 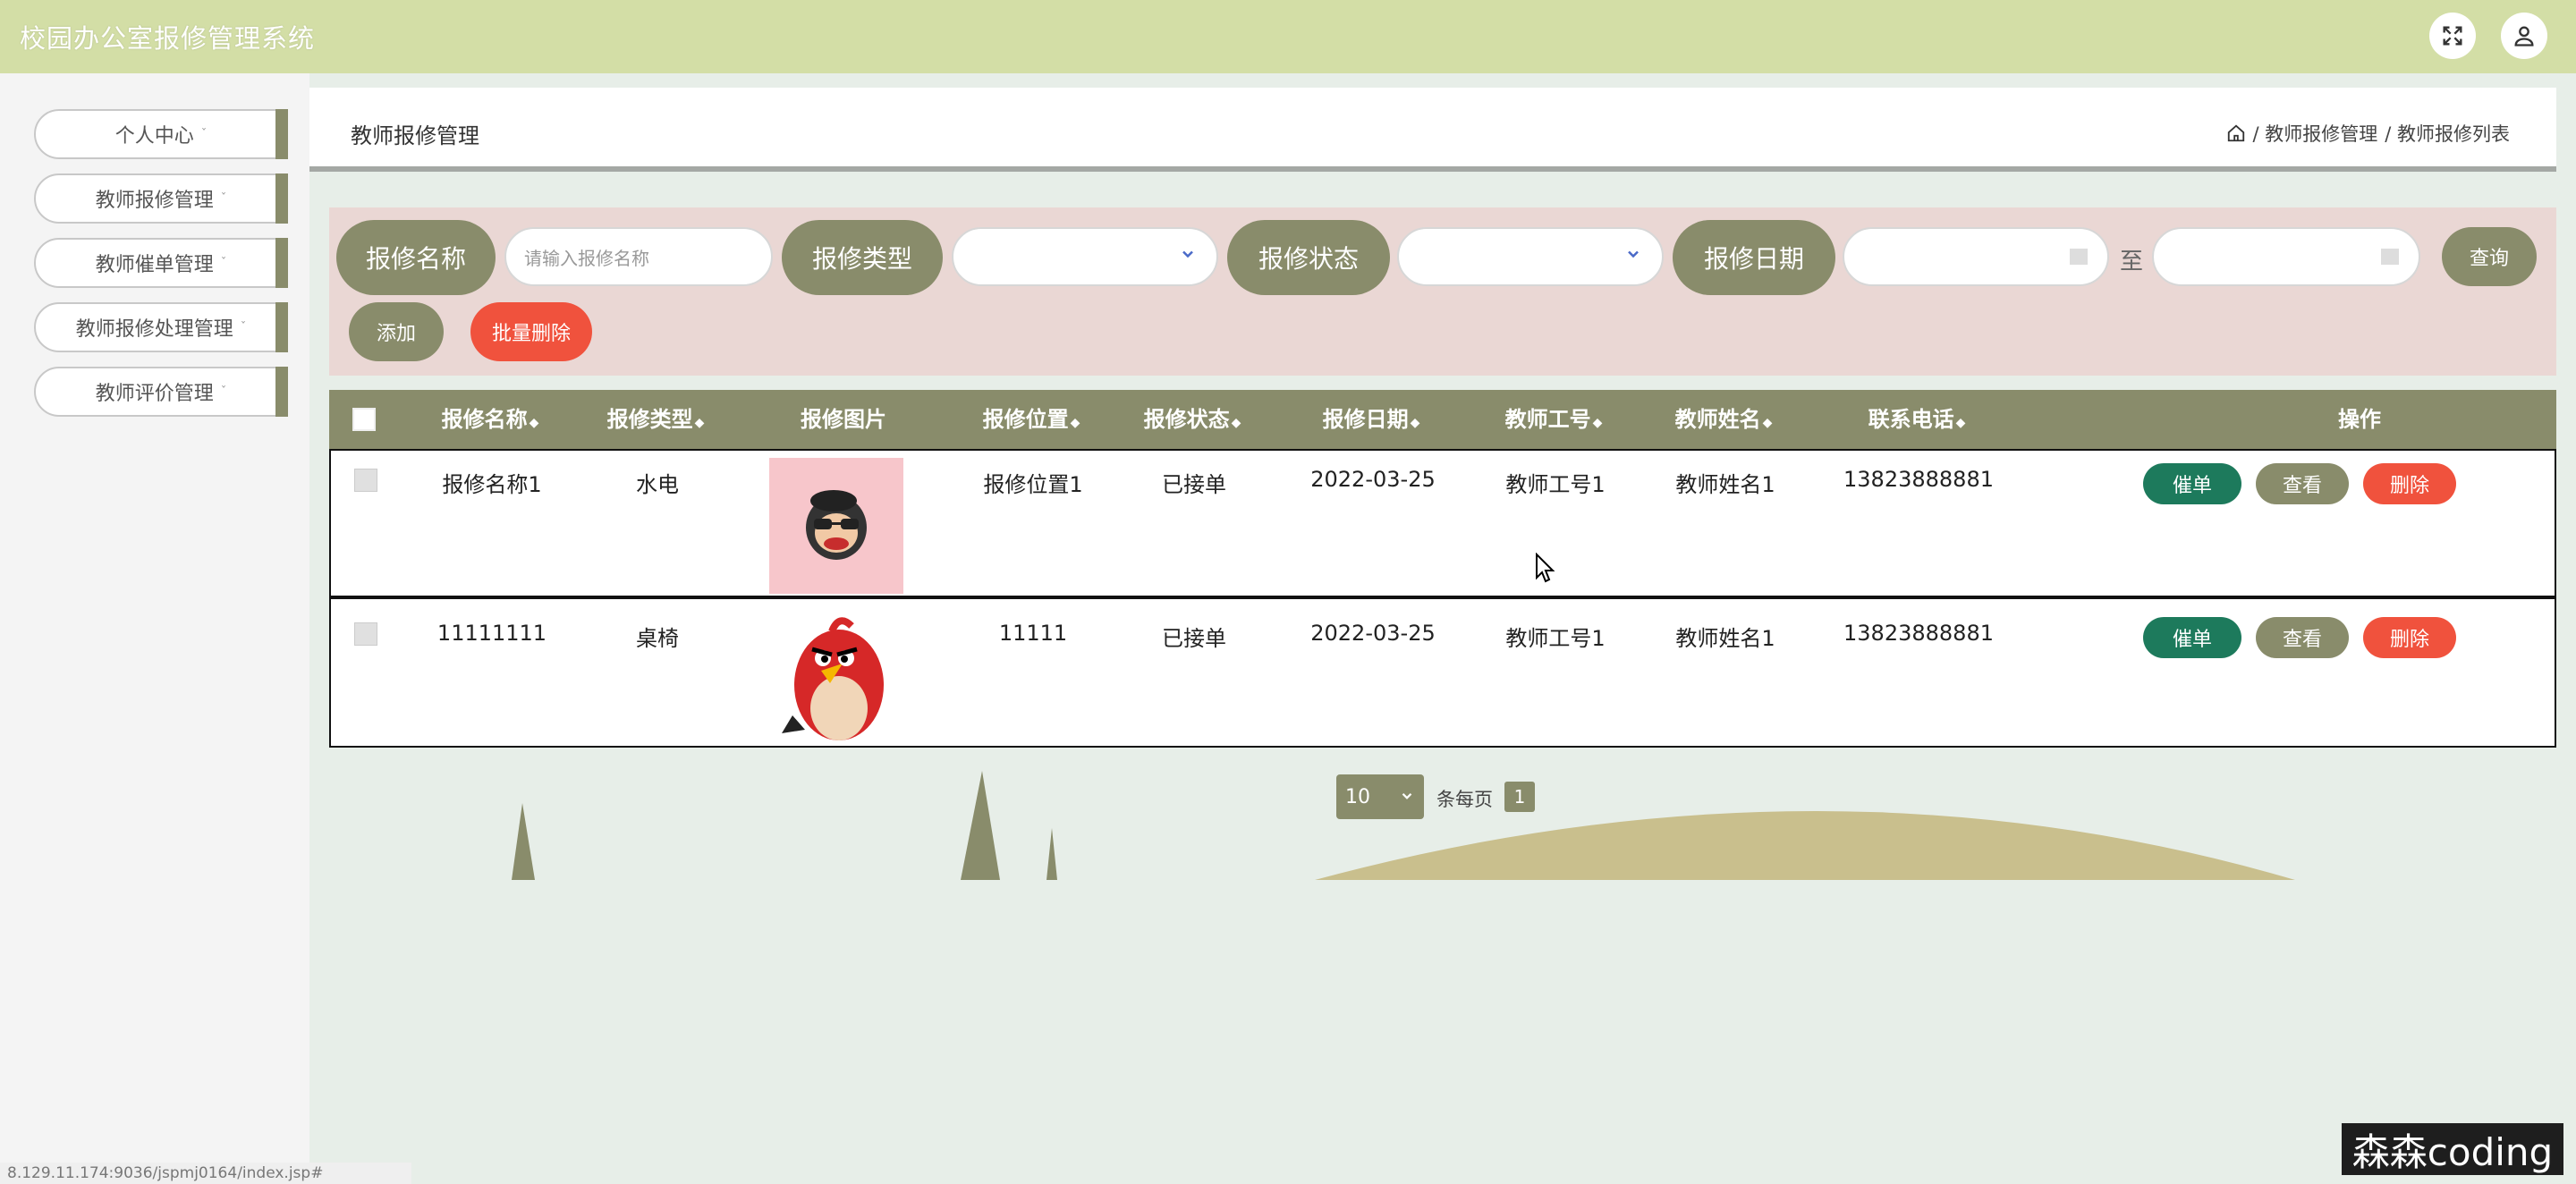 I want to click on repair-location: 报修位置1, so click(x=1033, y=484).